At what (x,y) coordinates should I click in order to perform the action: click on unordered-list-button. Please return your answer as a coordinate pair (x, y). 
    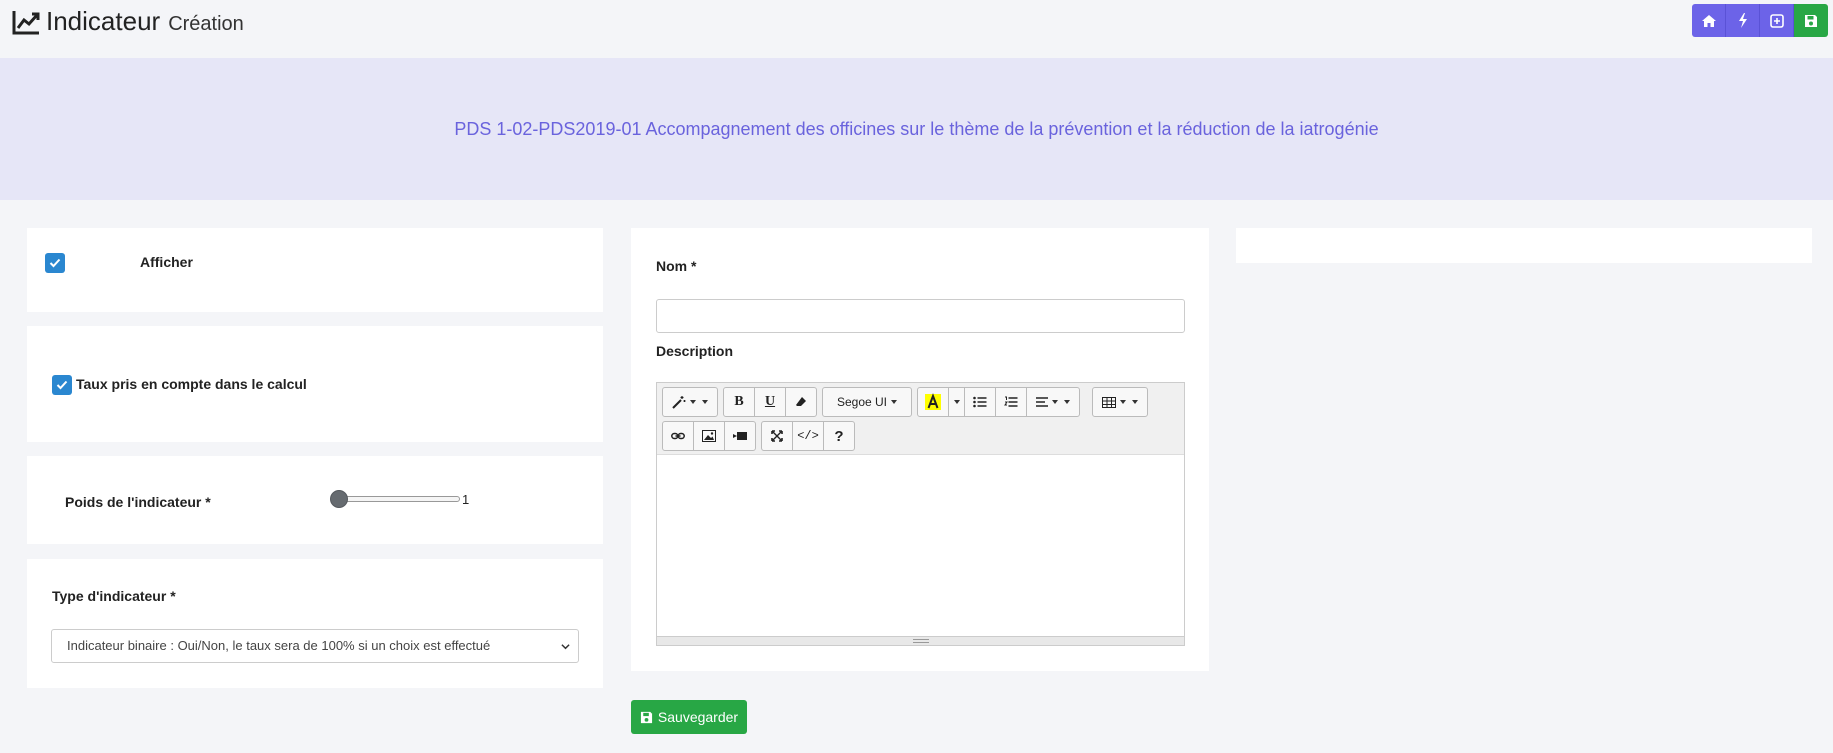
    Looking at the image, I should click on (980, 402).